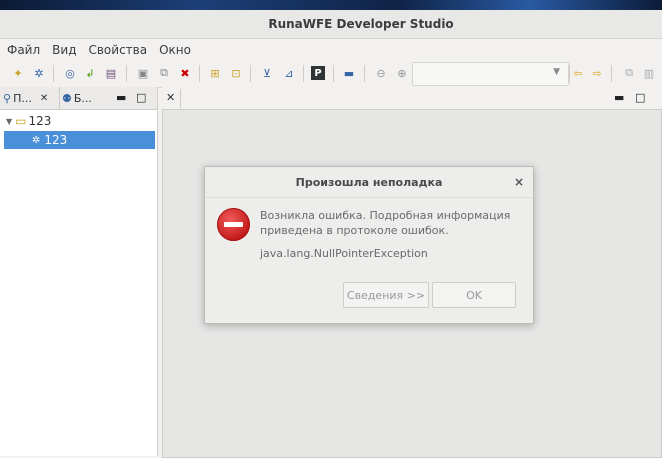 The height and width of the screenshot is (458, 662). I want to click on window-titlebar: RunaWFE Developer Studio, so click(331, 24).